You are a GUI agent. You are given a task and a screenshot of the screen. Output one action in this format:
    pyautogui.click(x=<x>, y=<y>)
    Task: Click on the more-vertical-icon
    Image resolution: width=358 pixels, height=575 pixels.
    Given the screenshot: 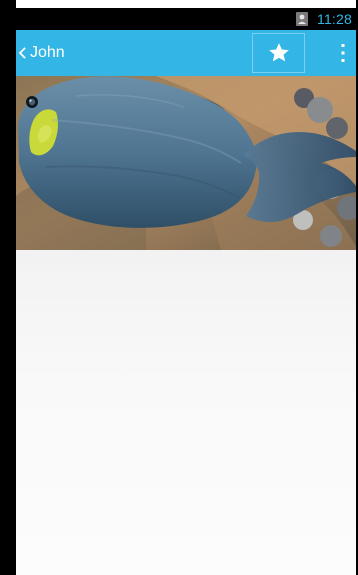 What is the action you would take?
    pyautogui.click(x=343, y=53)
    